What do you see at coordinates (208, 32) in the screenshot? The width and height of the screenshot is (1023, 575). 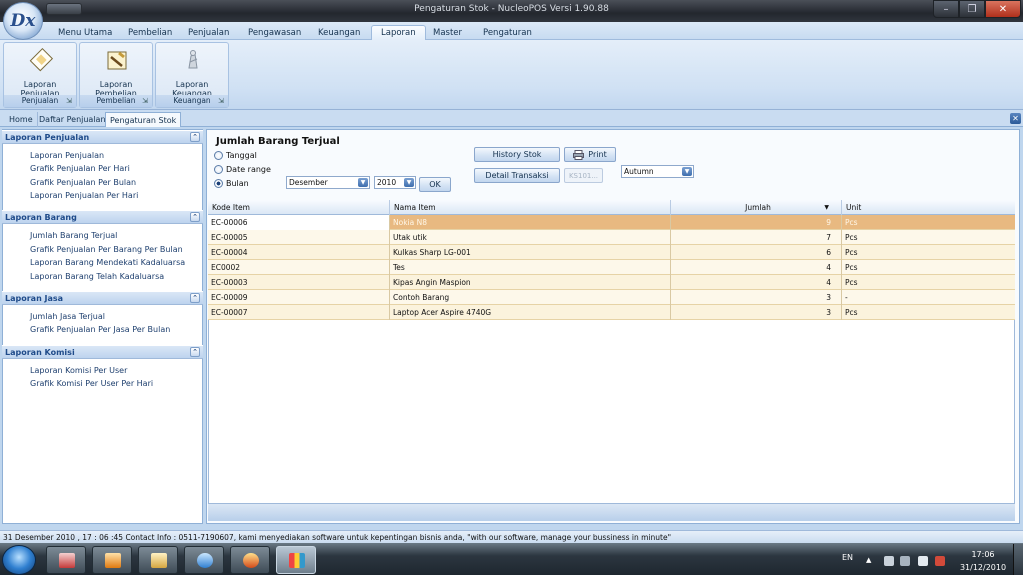 I see `tab-penjualan: Penjualan` at bounding box center [208, 32].